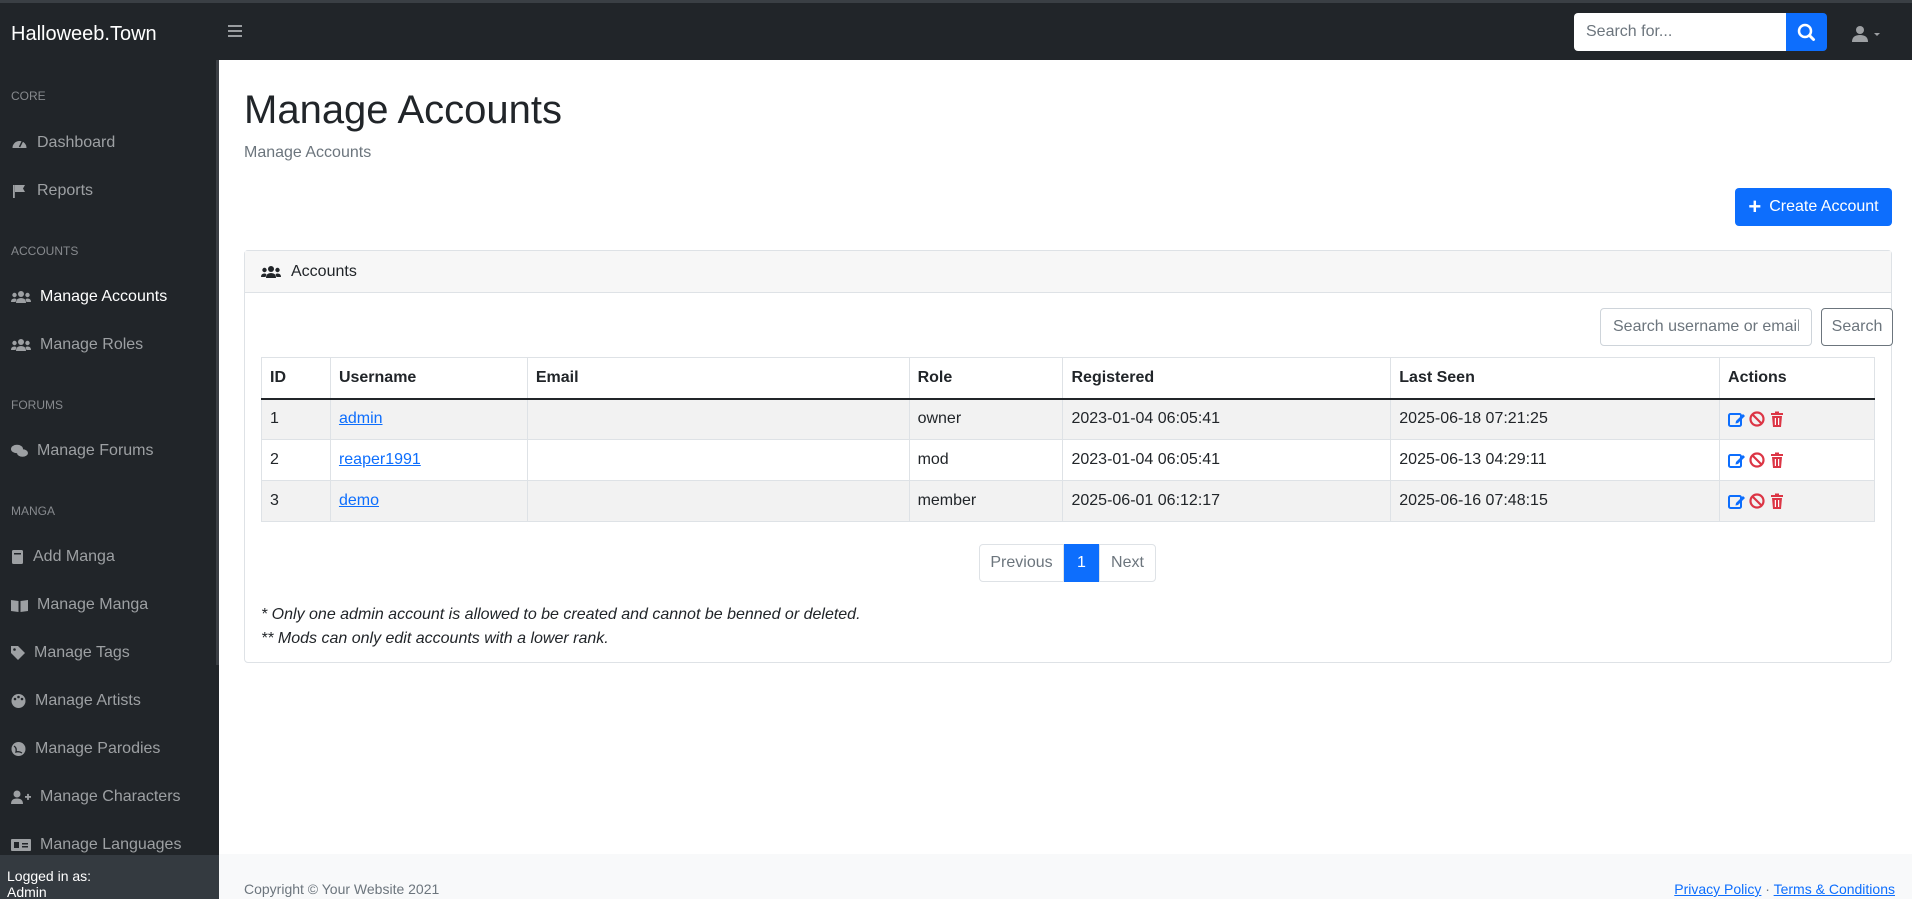  I want to click on column-header: Registered, so click(1227, 378).